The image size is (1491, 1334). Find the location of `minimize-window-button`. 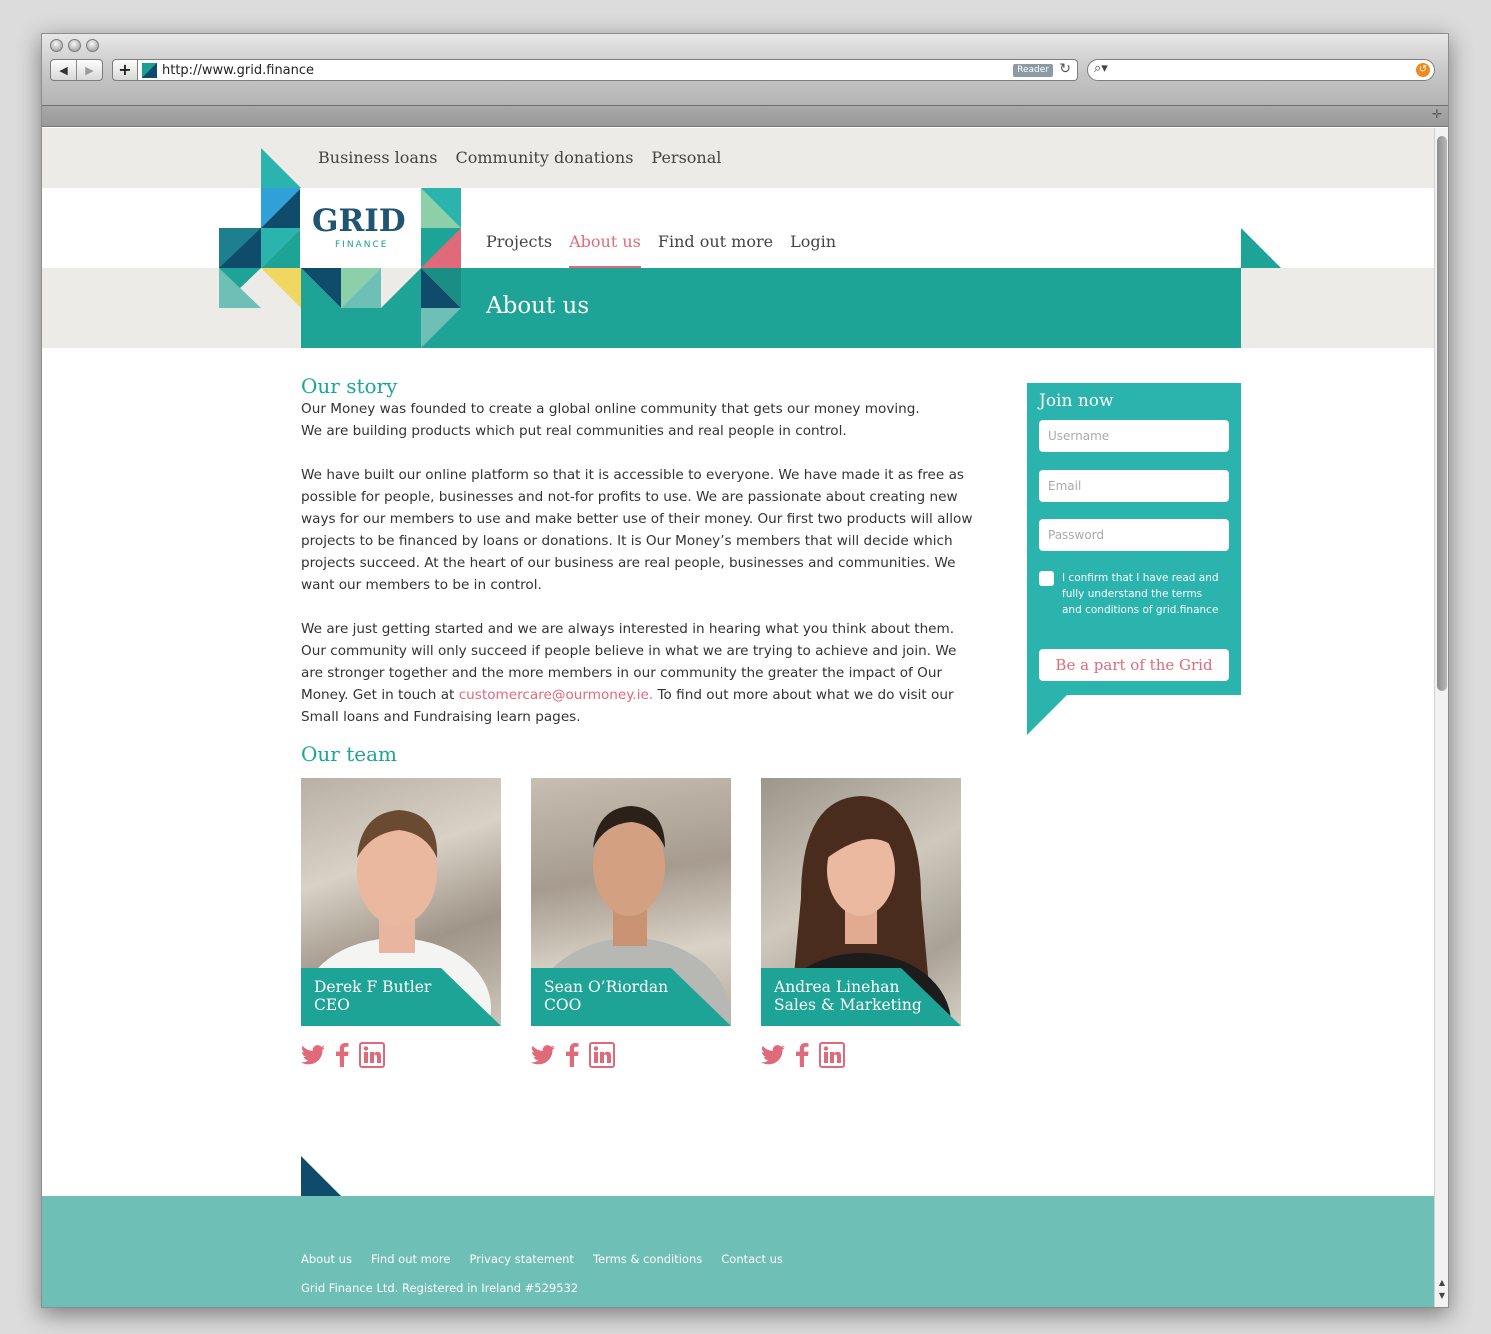

minimize-window-button is located at coordinates (74, 45).